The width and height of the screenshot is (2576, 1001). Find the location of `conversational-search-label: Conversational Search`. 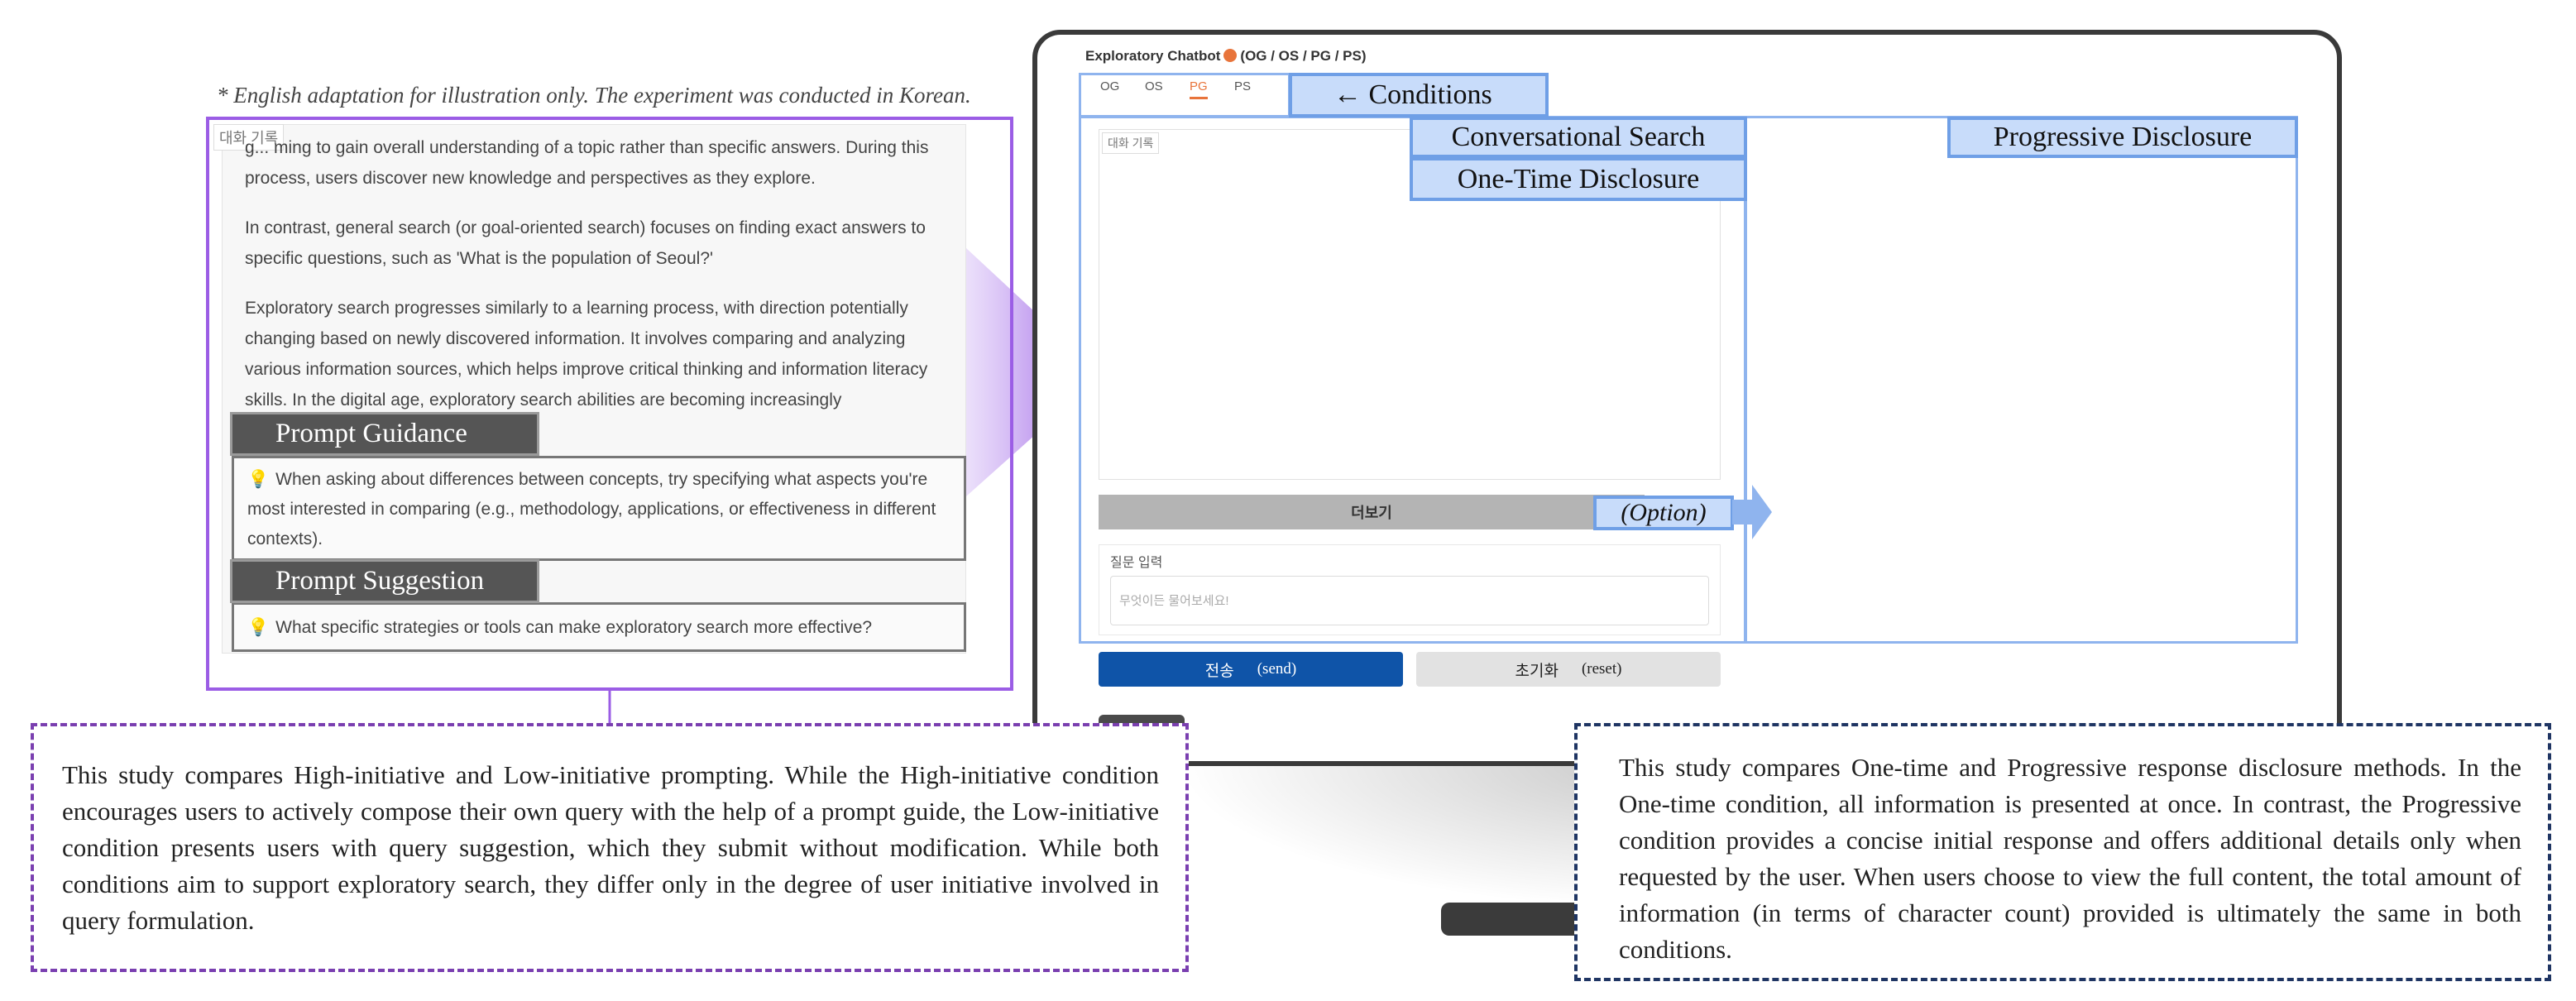

conversational-search-label: Conversational Search is located at coordinates (1579, 137).